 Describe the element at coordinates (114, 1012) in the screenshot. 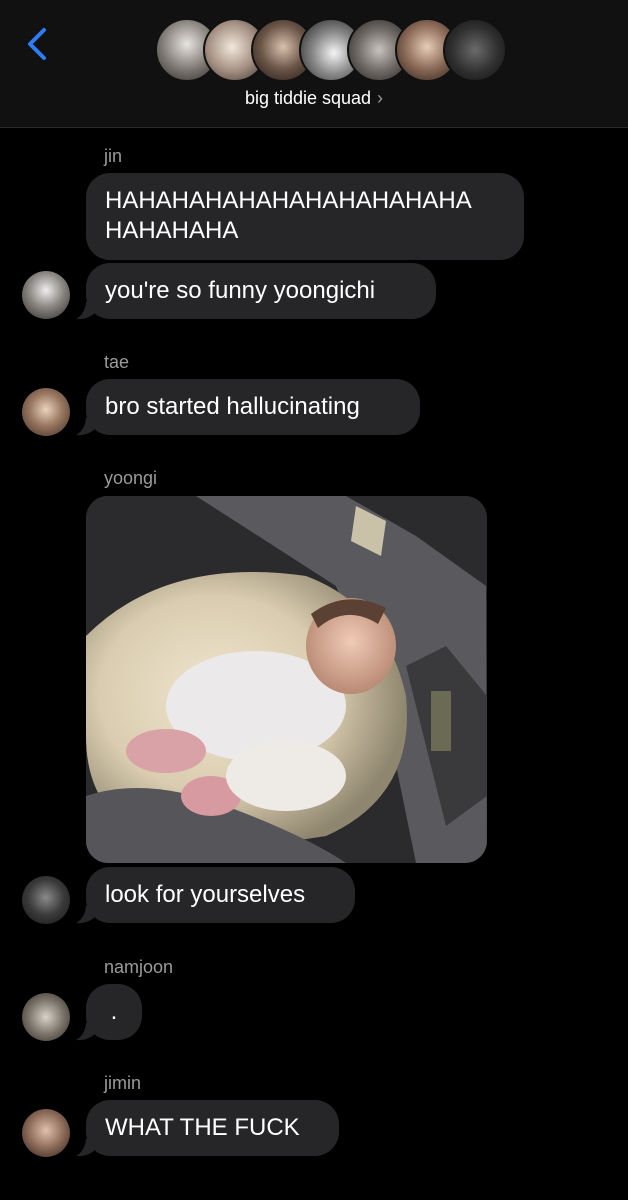

I see `message-bubble: .` at that location.